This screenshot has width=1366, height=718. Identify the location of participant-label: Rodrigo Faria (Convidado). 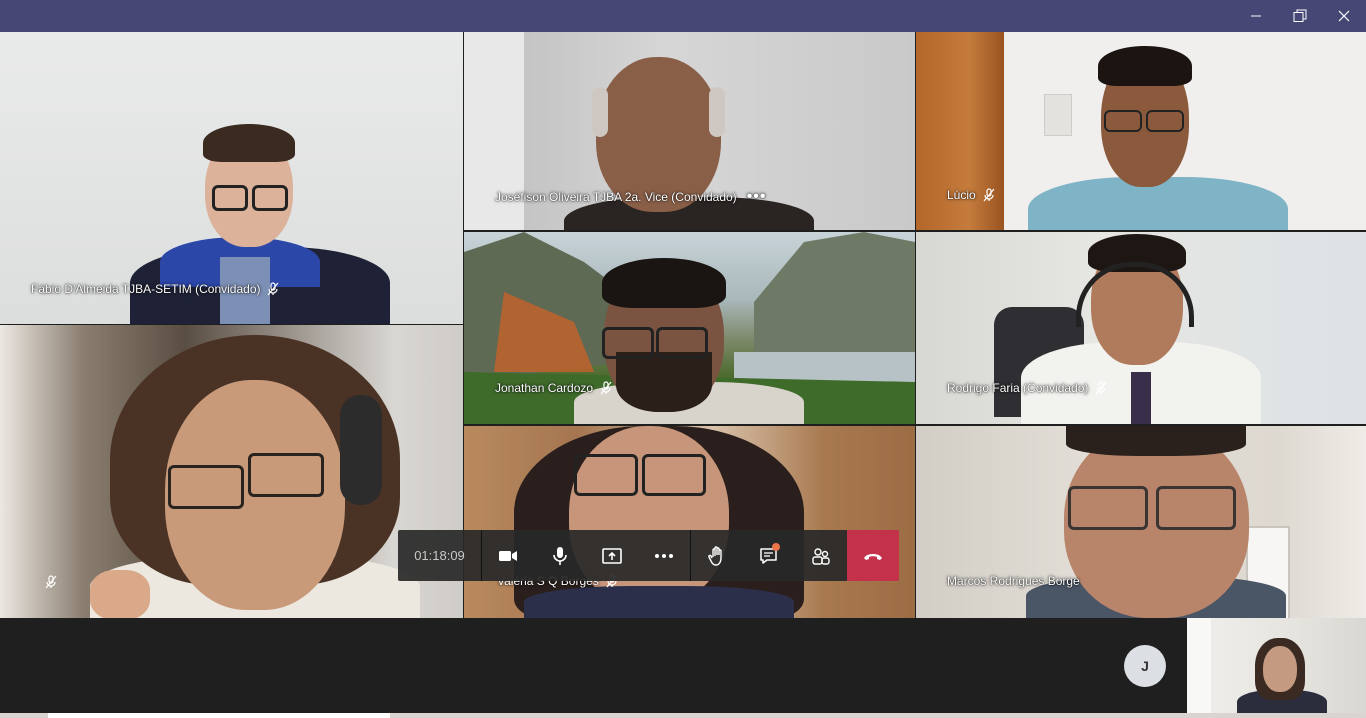
(1027, 388).